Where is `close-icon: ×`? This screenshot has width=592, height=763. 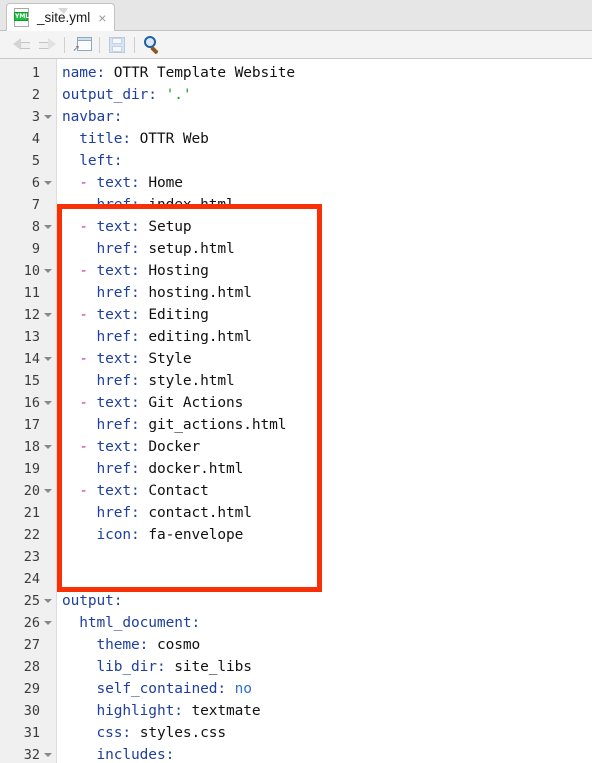 close-icon: × is located at coordinates (102, 18).